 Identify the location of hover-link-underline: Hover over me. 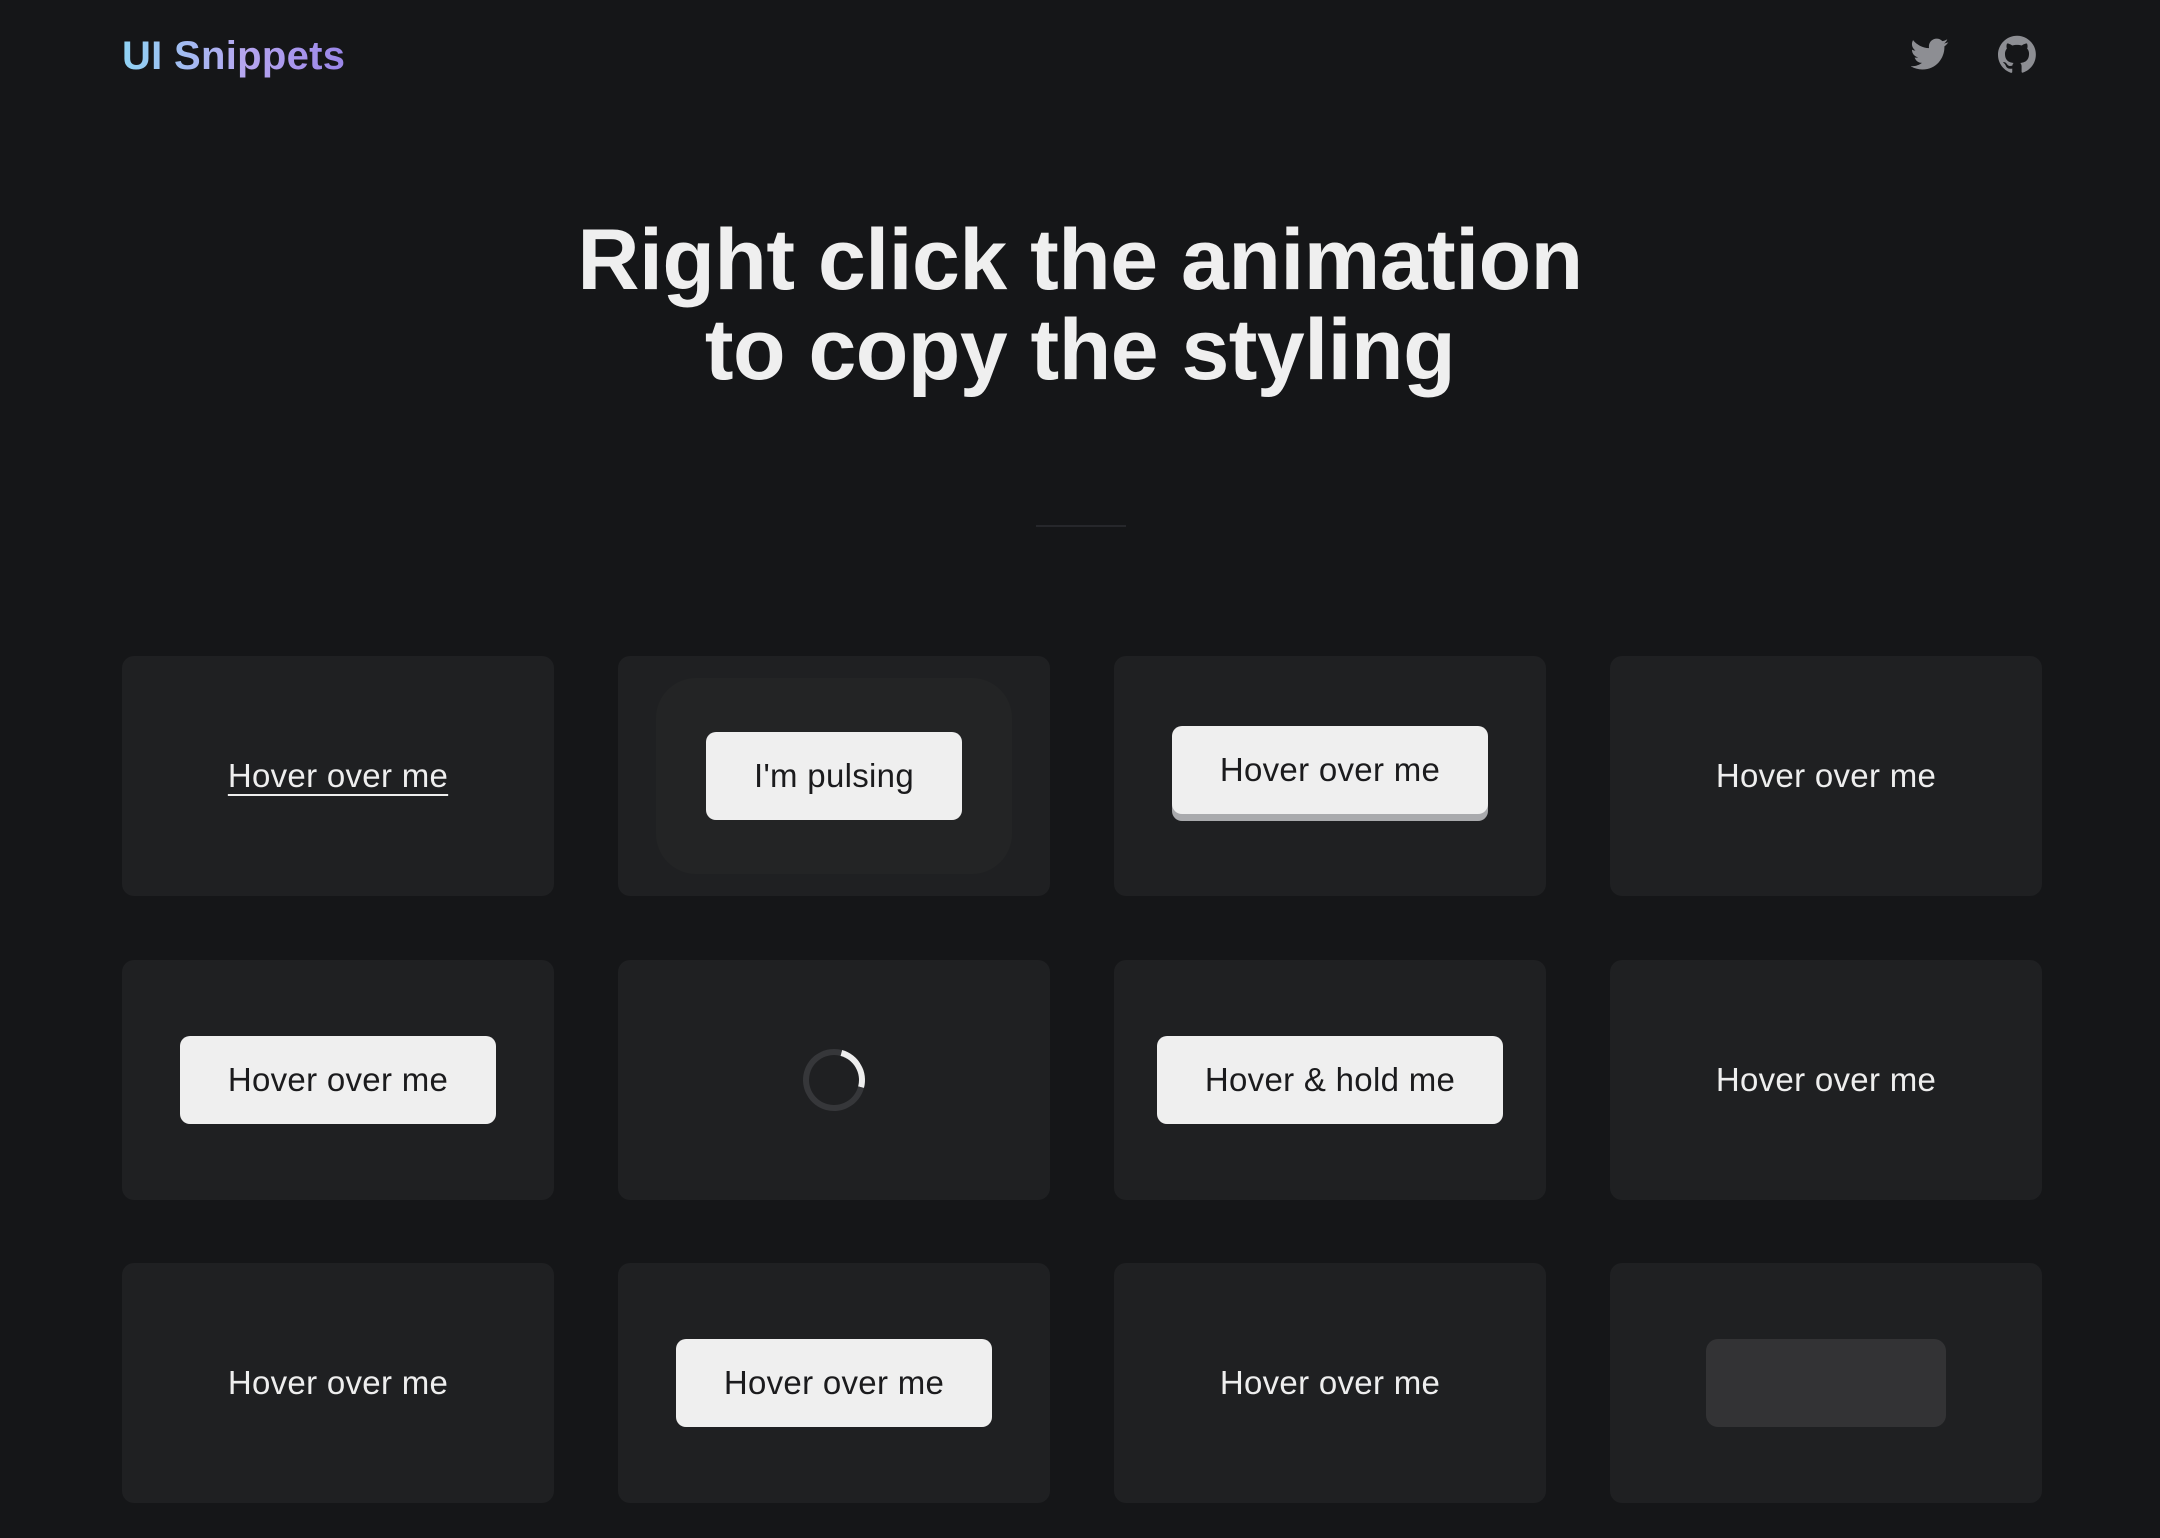
(338, 776).